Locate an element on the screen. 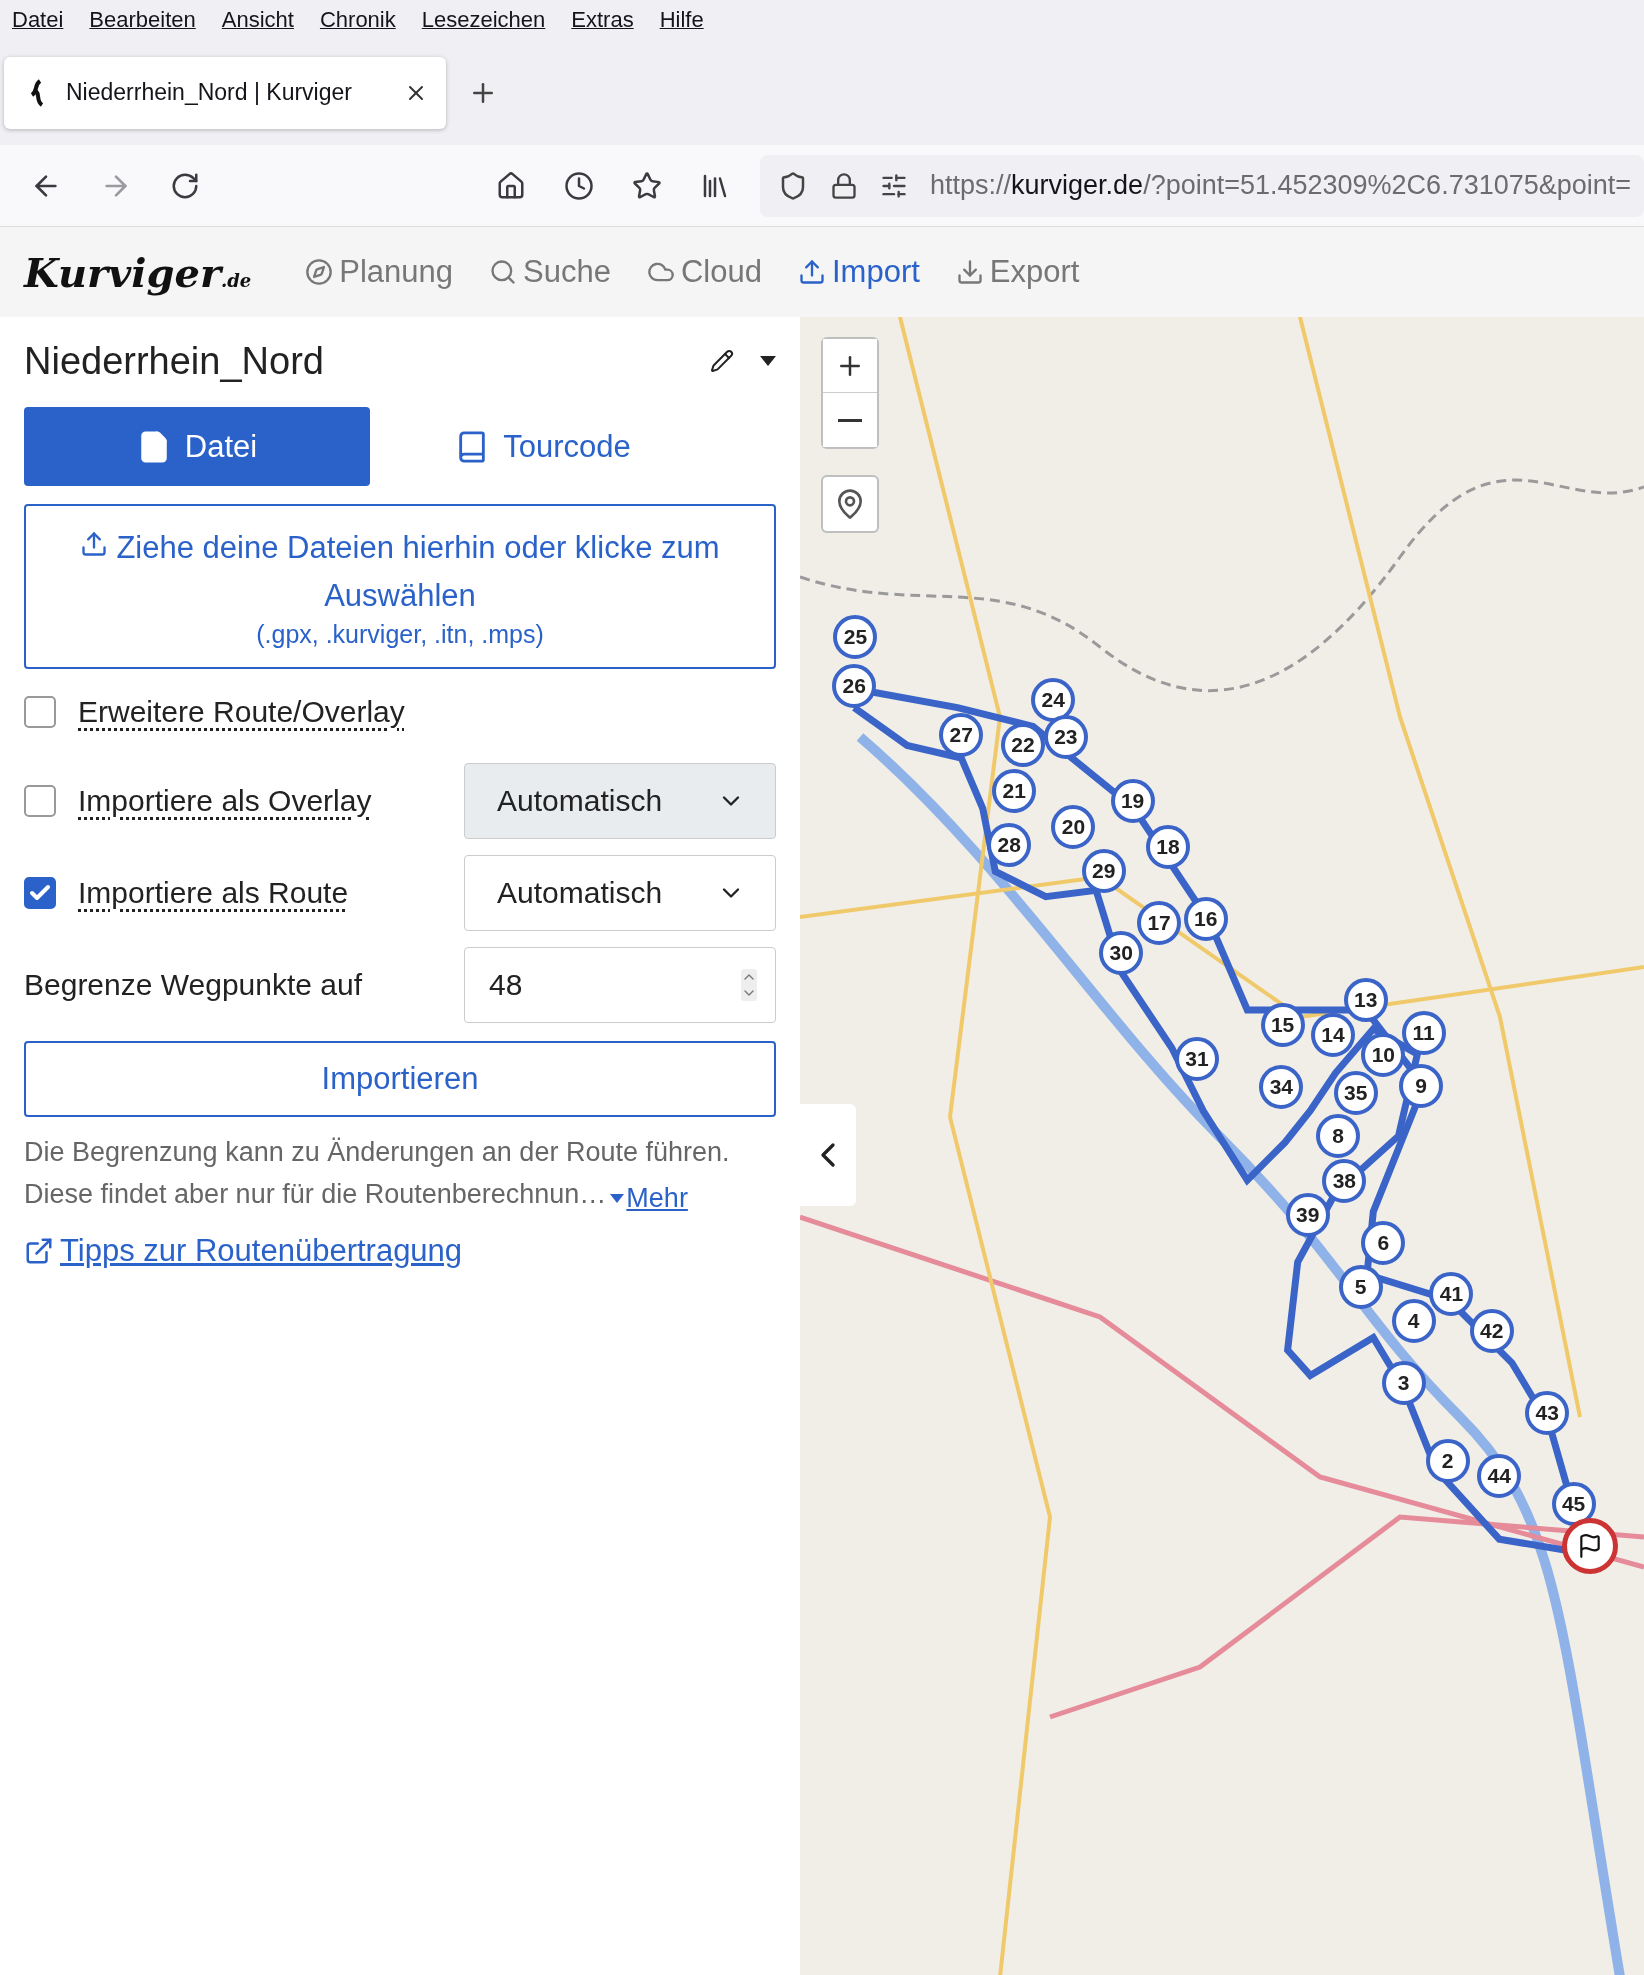 This screenshot has height=1975, width=1644. menu-item: Extras is located at coordinates (602, 20).